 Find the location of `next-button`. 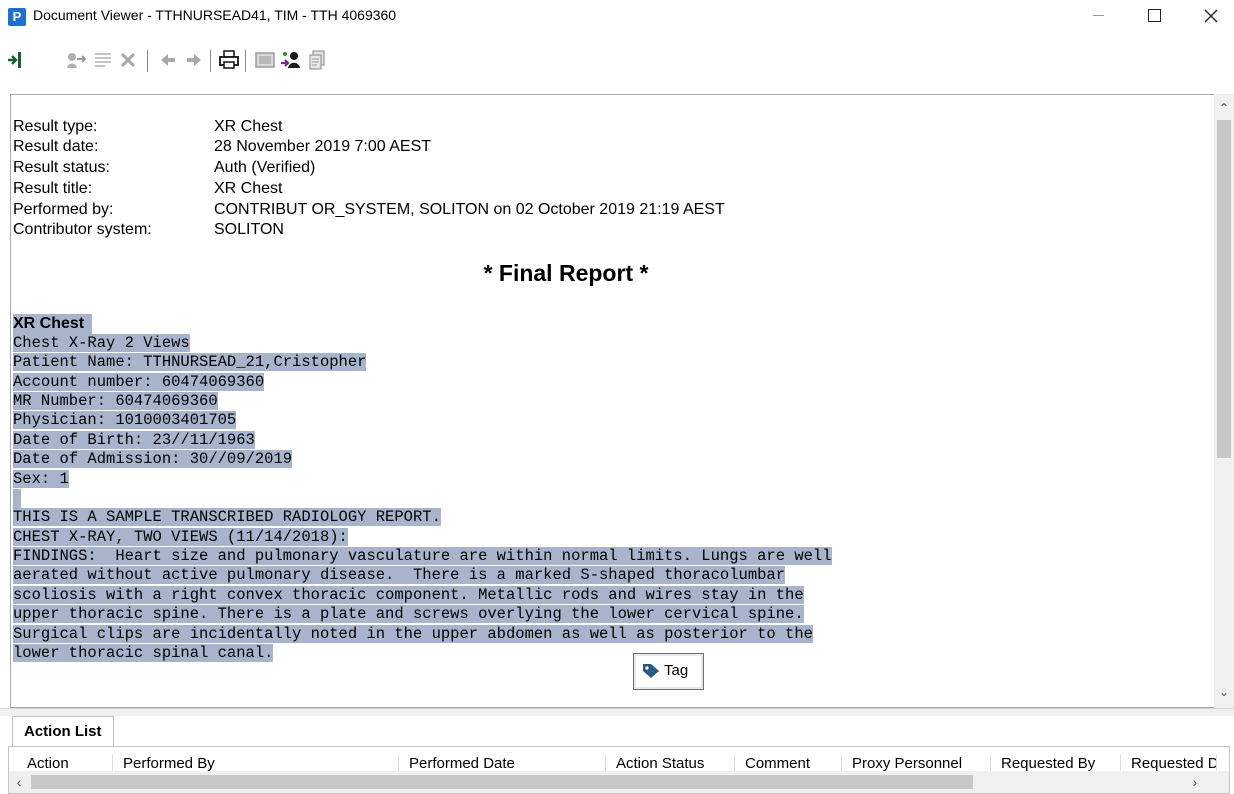

next-button is located at coordinates (194, 60).